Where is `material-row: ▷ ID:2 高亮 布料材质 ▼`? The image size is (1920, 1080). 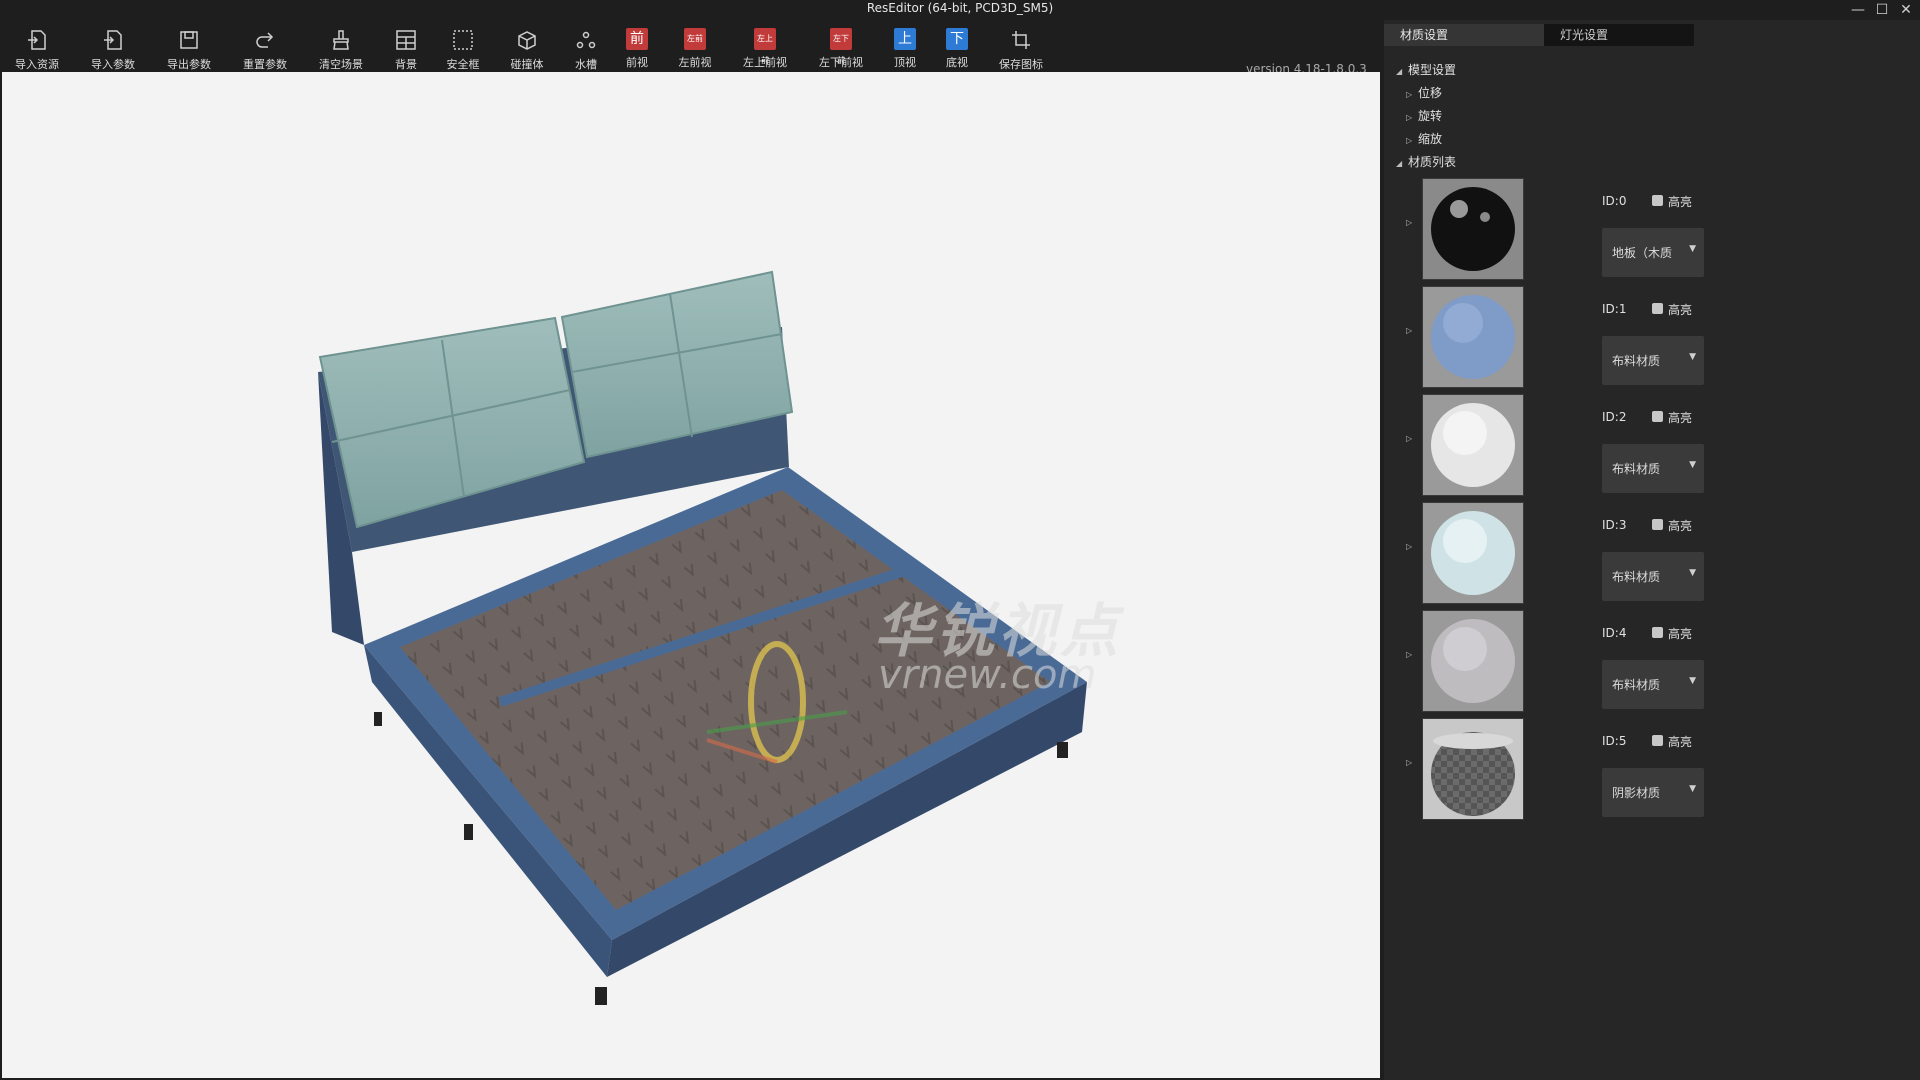 material-row: ▷ ID:2 高亮 布料材质 ▼ is located at coordinates (1571, 446).